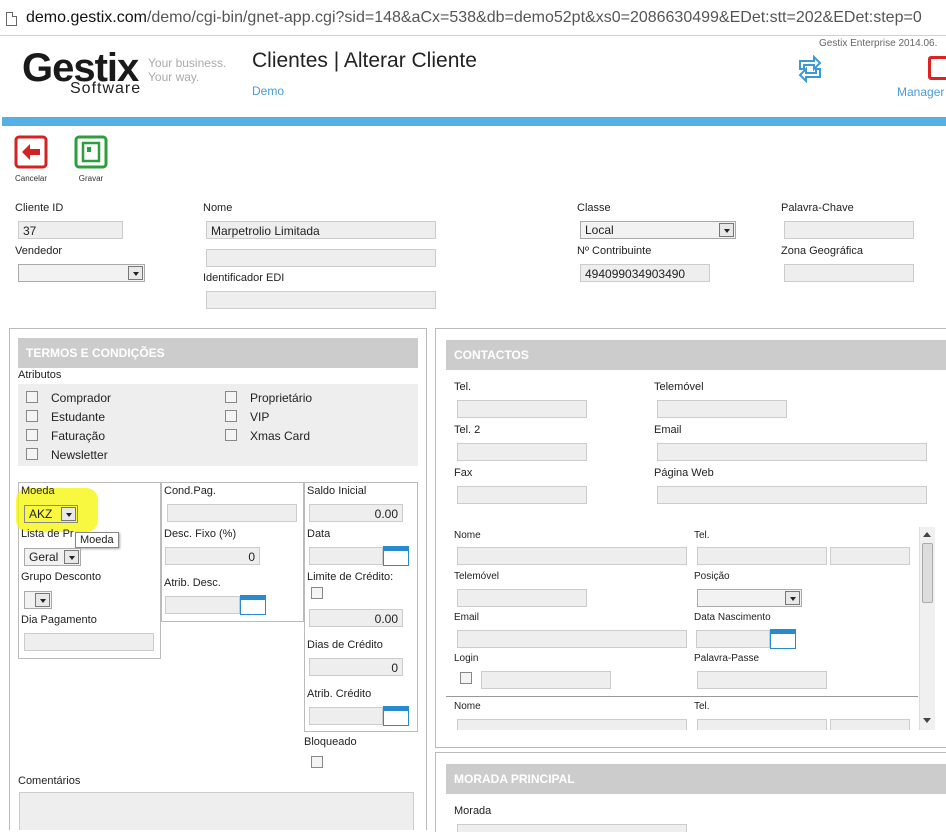  I want to click on cond-label: Cond.Pag., so click(190, 491).